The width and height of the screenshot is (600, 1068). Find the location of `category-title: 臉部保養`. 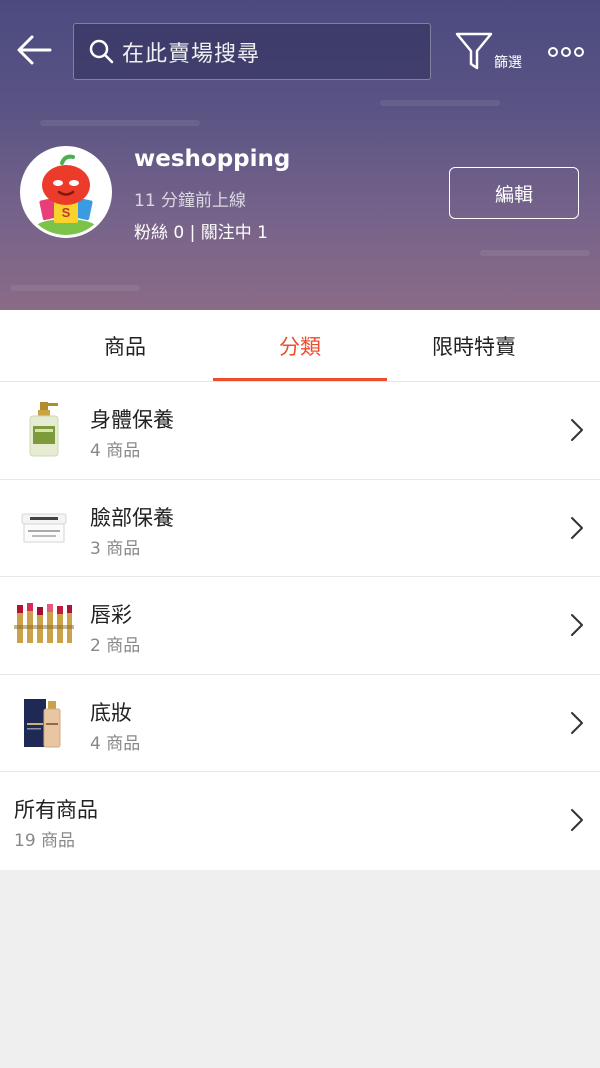

category-title: 臉部保養 is located at coordinates (132, 517).